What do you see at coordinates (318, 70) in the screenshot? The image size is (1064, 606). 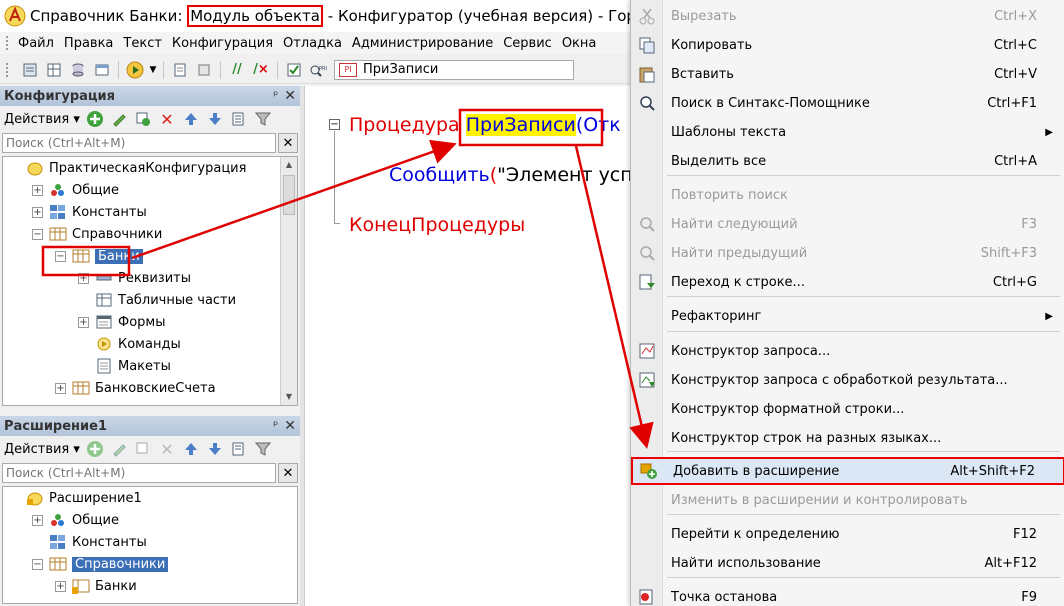 I see `procedures-list-icon: PROC` at bounding box center [318, 70].